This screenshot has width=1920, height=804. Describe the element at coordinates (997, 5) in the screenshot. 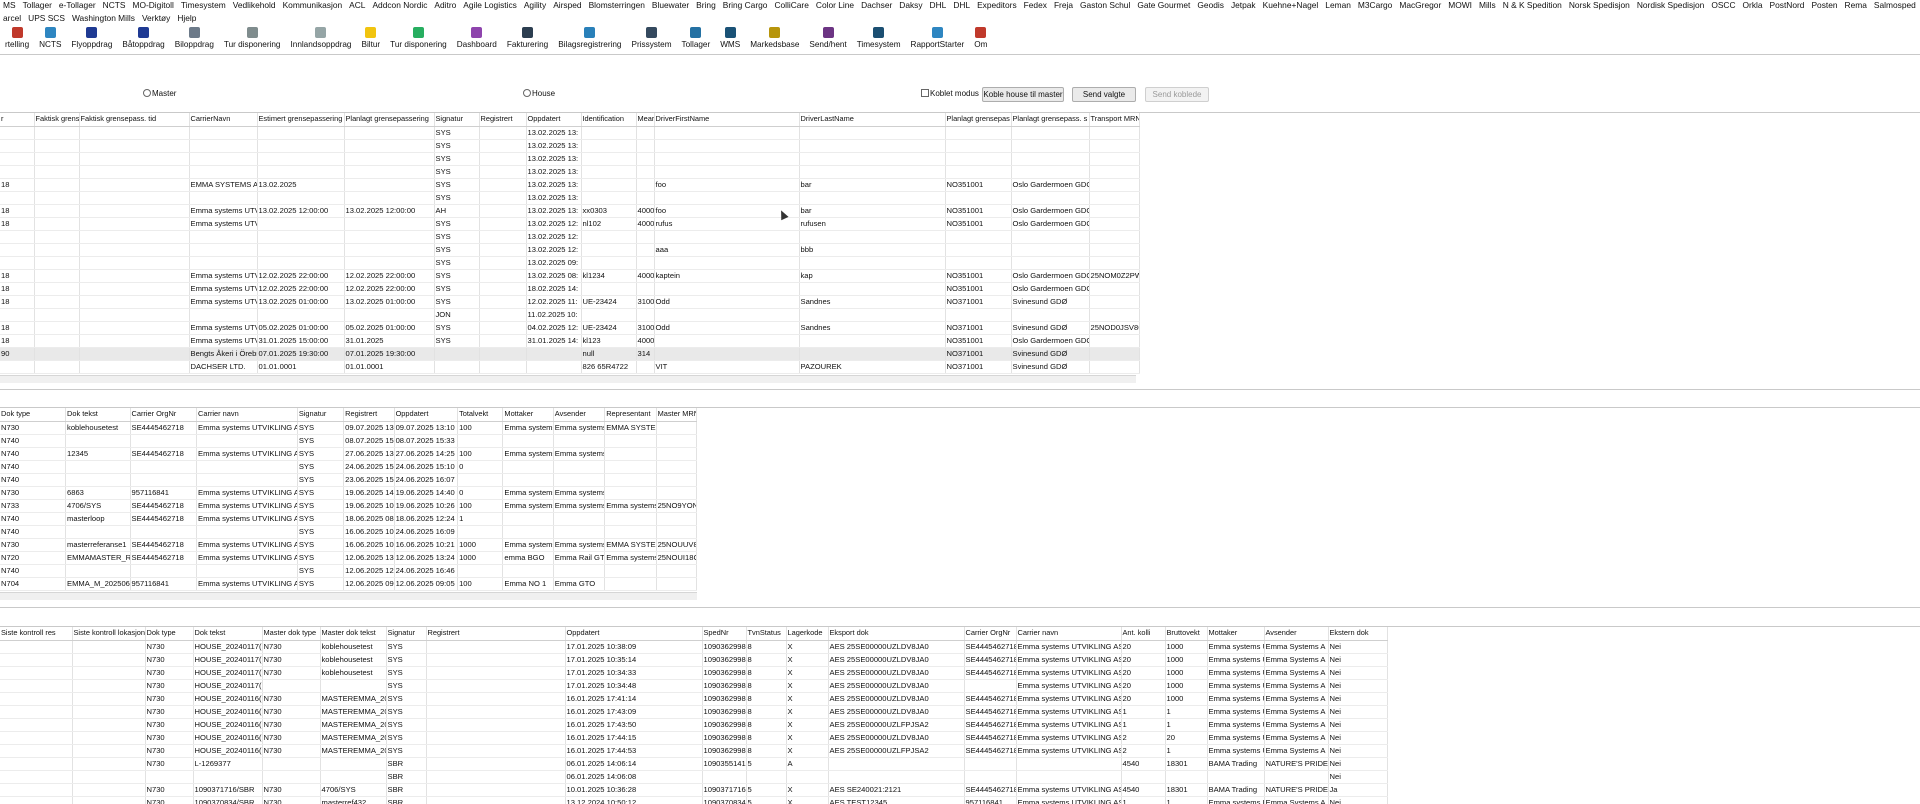

I see `menu-item-expeditors: Expeditors` at that location.